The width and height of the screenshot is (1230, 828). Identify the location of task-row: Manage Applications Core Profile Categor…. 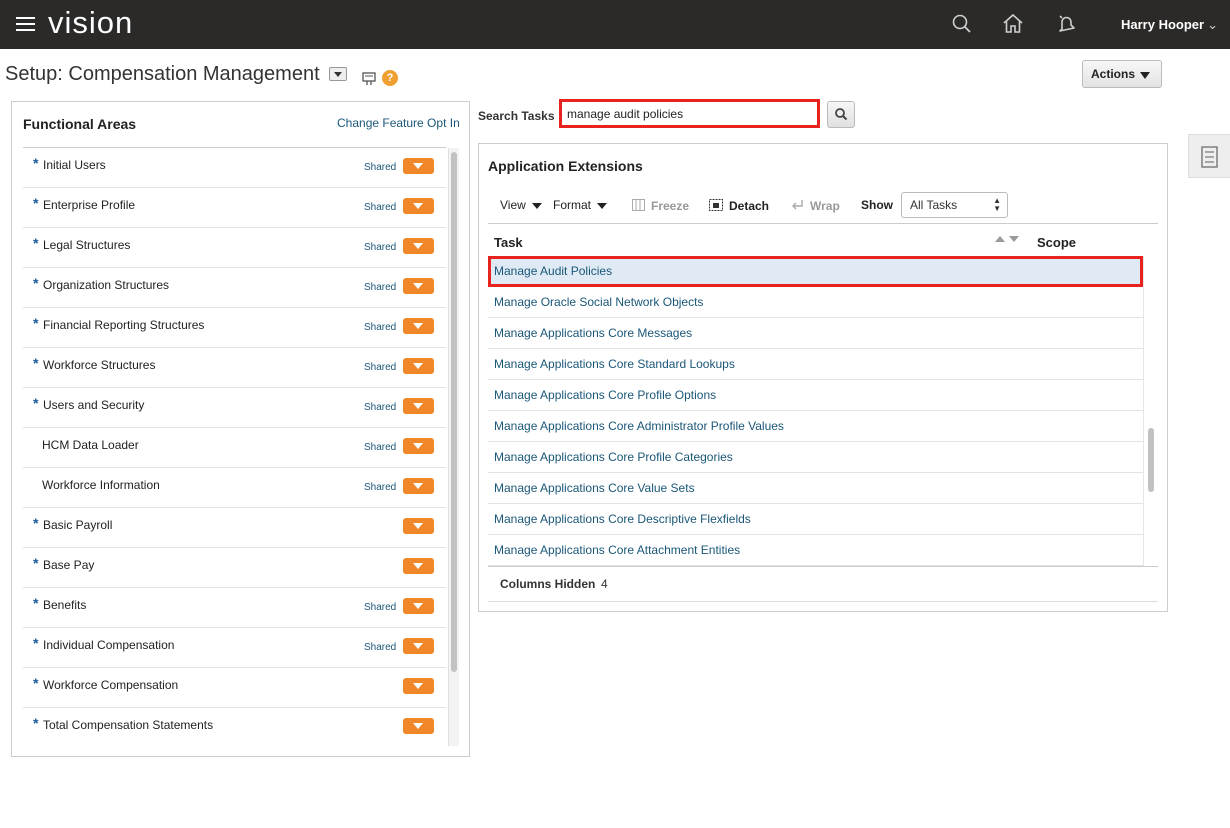
(815, 457).